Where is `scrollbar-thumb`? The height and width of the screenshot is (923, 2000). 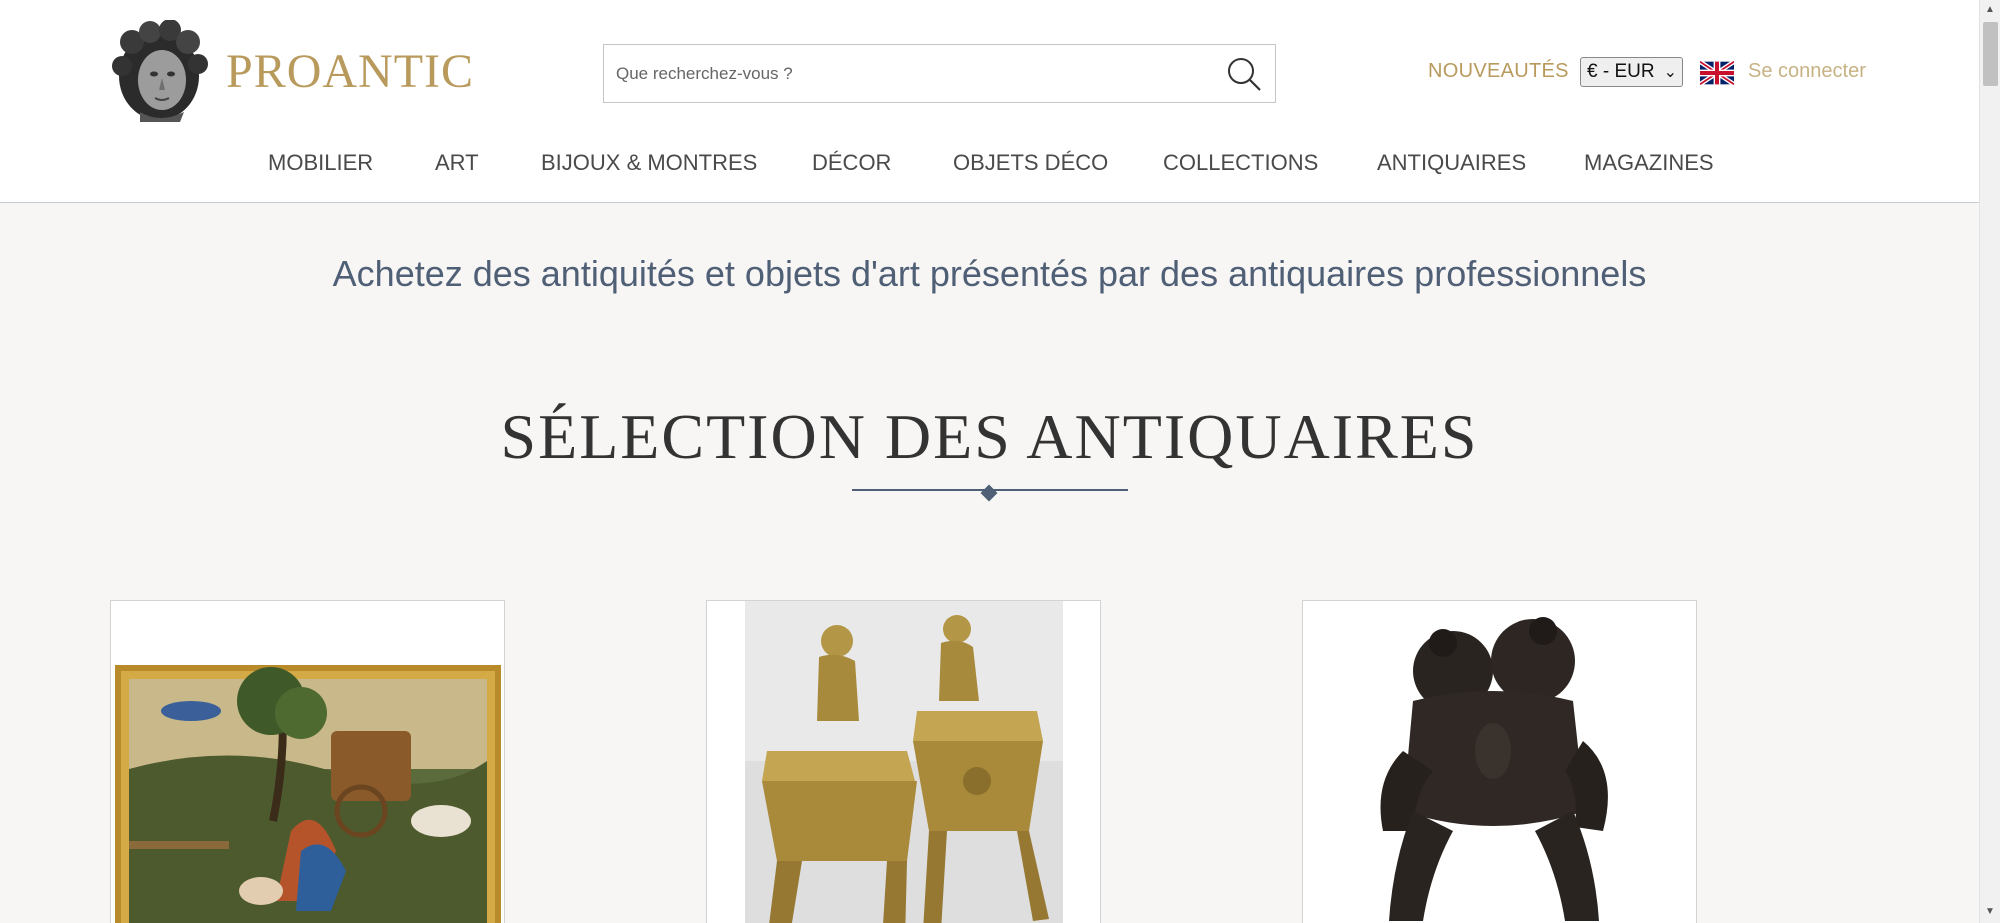
scrollbar-thumb is located at coordinates (1990, 54).